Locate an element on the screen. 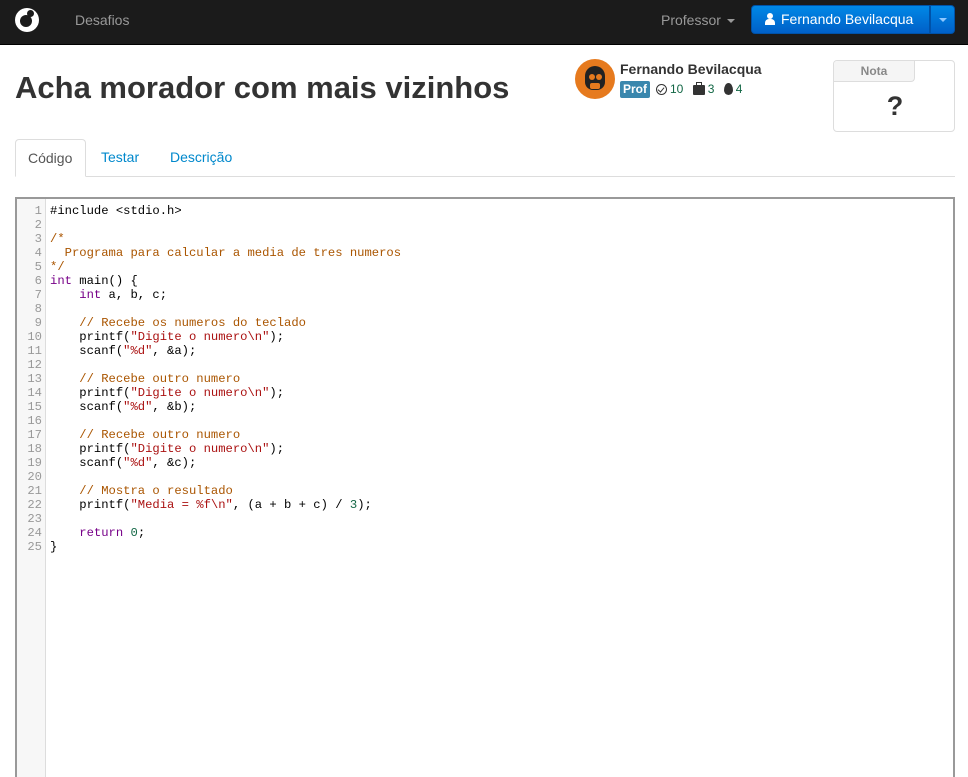 Image resolution: width=968 pixels, height=777 pixels. line-number: 6 is located at coordinates (38, 281).